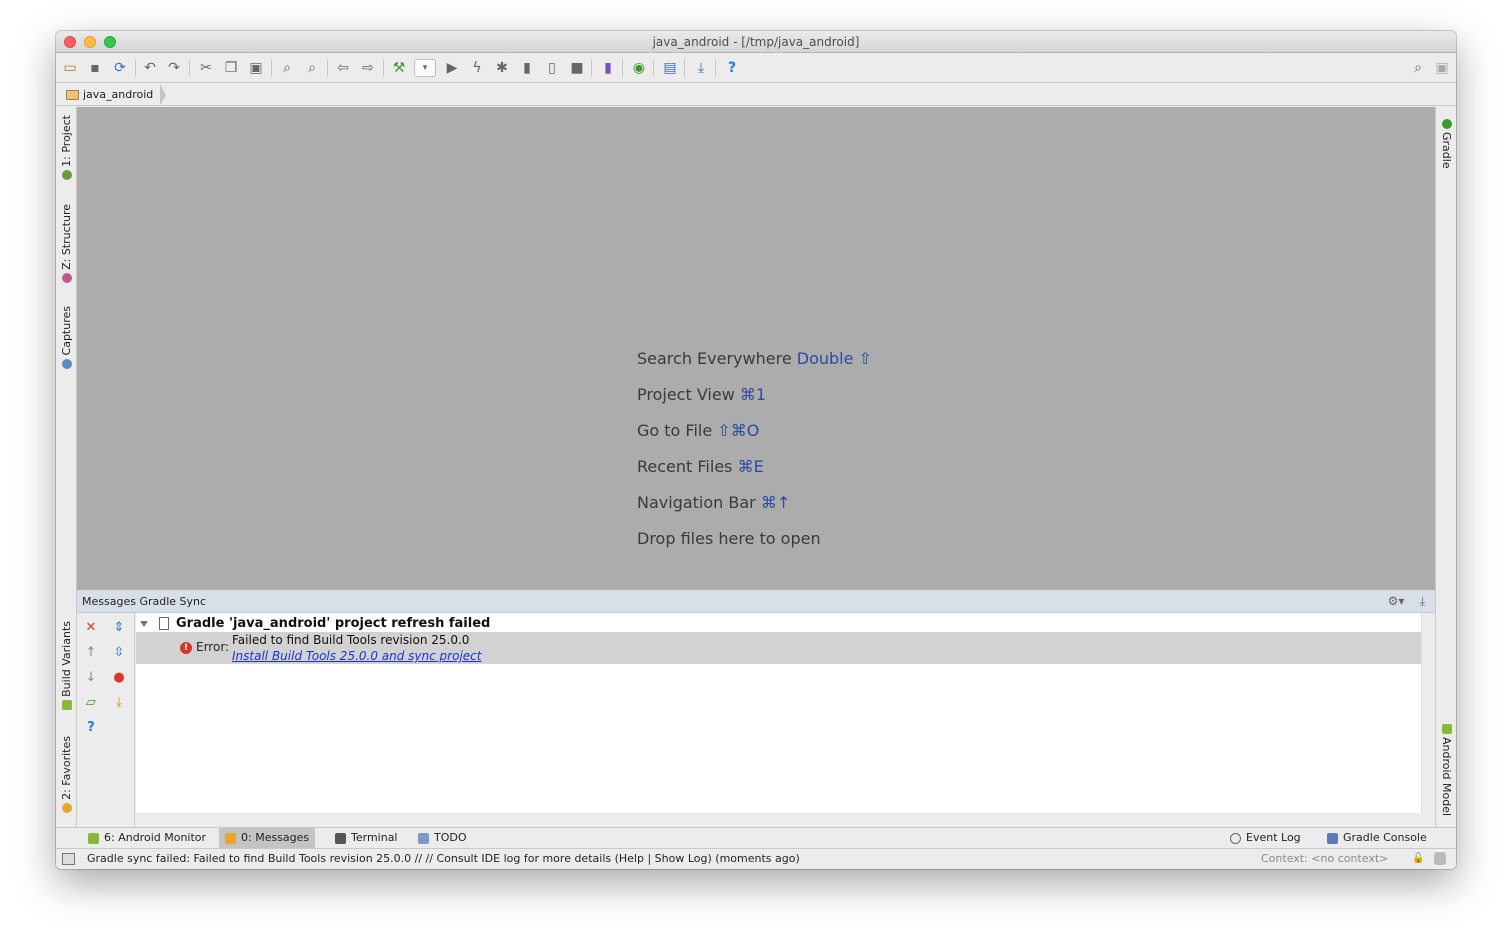  I want to click on hint-go-to-file: Go to File ⇧⌘O, so click(698, 430).